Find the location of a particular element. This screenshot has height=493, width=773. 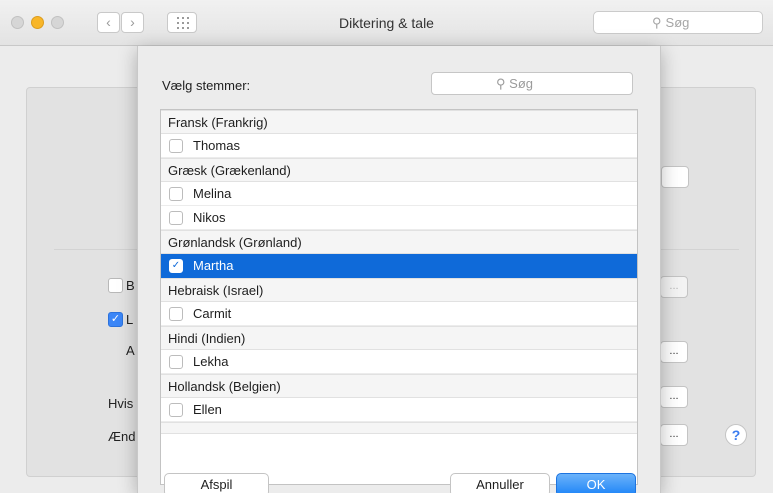

voice-search-field: ⚲ Søg is located at coordinates (532, 83).